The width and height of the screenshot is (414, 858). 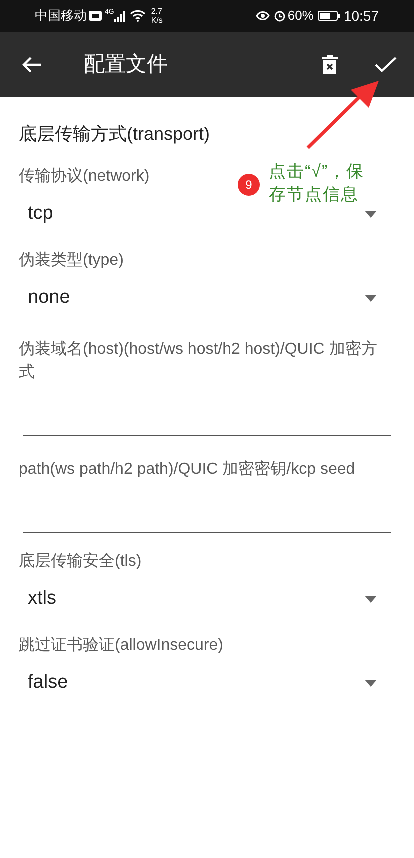 I want to click on field-label: path(ws path/h2 path)/QUIC 加密密钥/kcp seed, so click(x=187, y=470).